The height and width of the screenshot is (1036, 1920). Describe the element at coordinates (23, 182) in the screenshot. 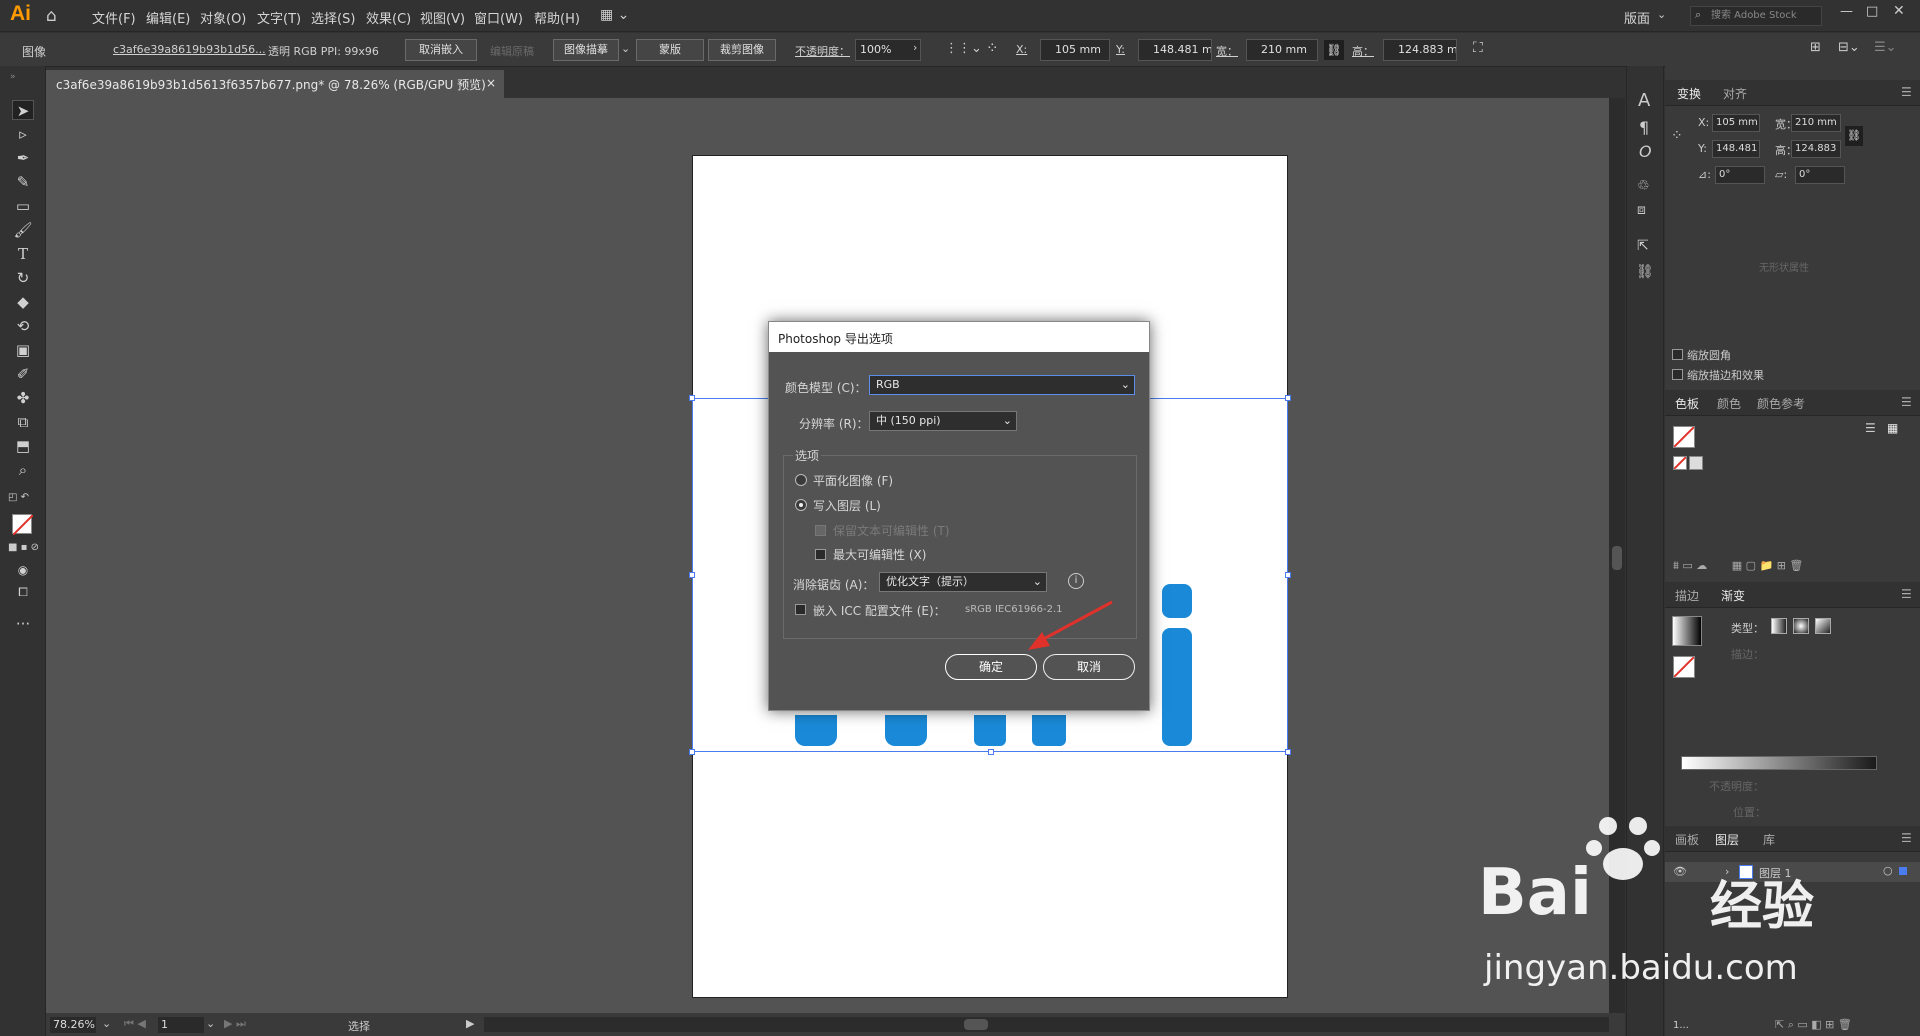

I see `curvature-tool-icon: ✎` at that location.